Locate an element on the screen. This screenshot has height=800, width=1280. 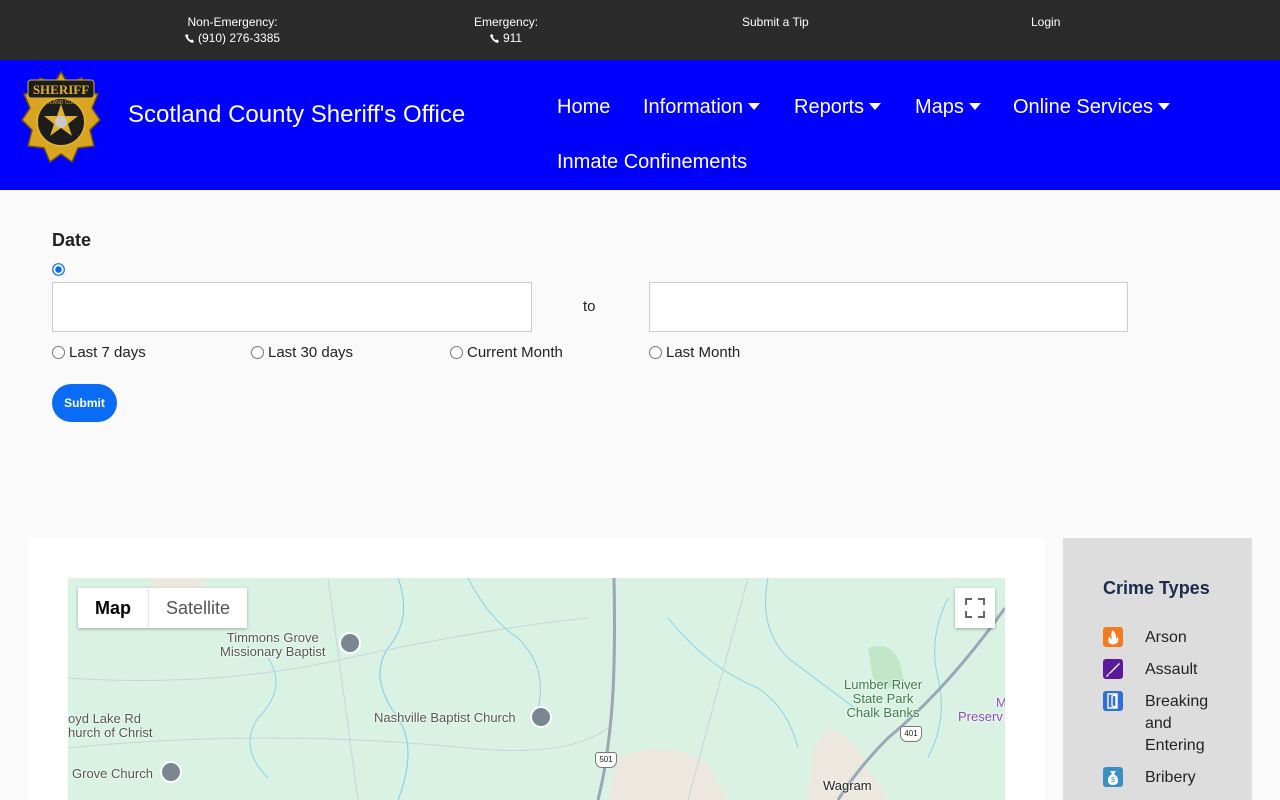
emergency-phone-link: 911 is located at coordinates (506, 38).